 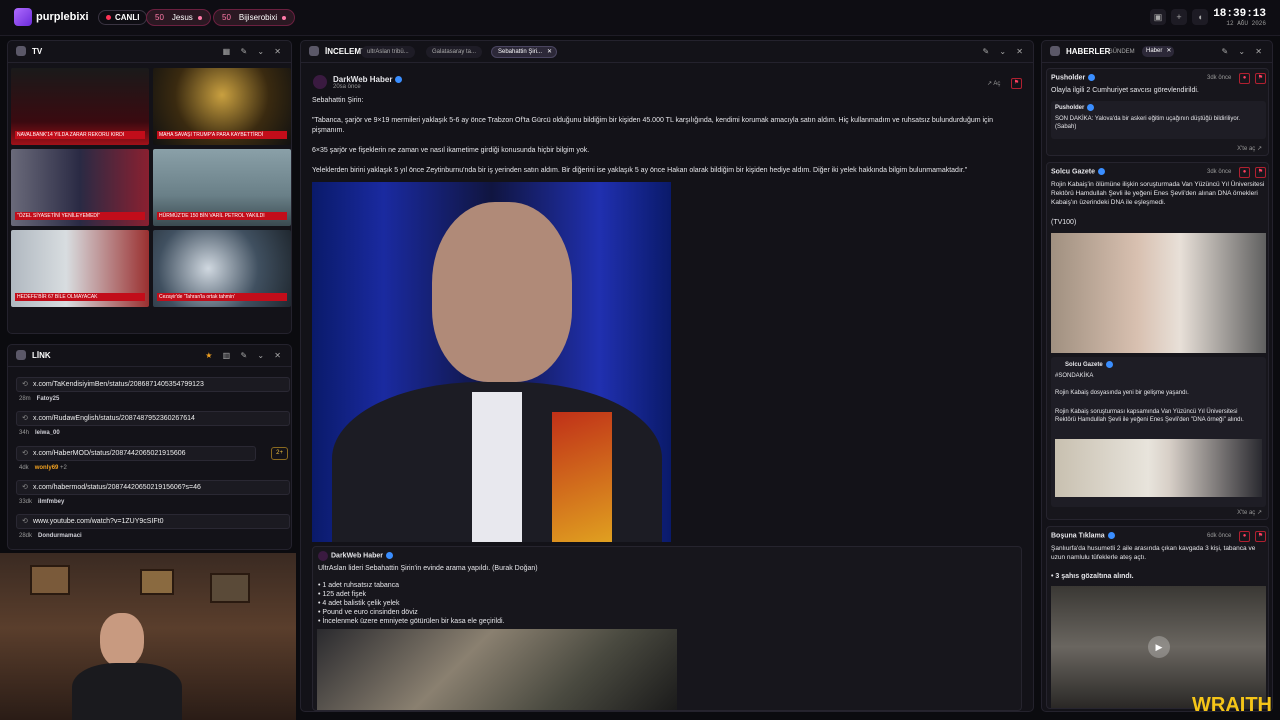 I want to click on quote-author: DarkWeb Haber, so click(x=357, y=555).